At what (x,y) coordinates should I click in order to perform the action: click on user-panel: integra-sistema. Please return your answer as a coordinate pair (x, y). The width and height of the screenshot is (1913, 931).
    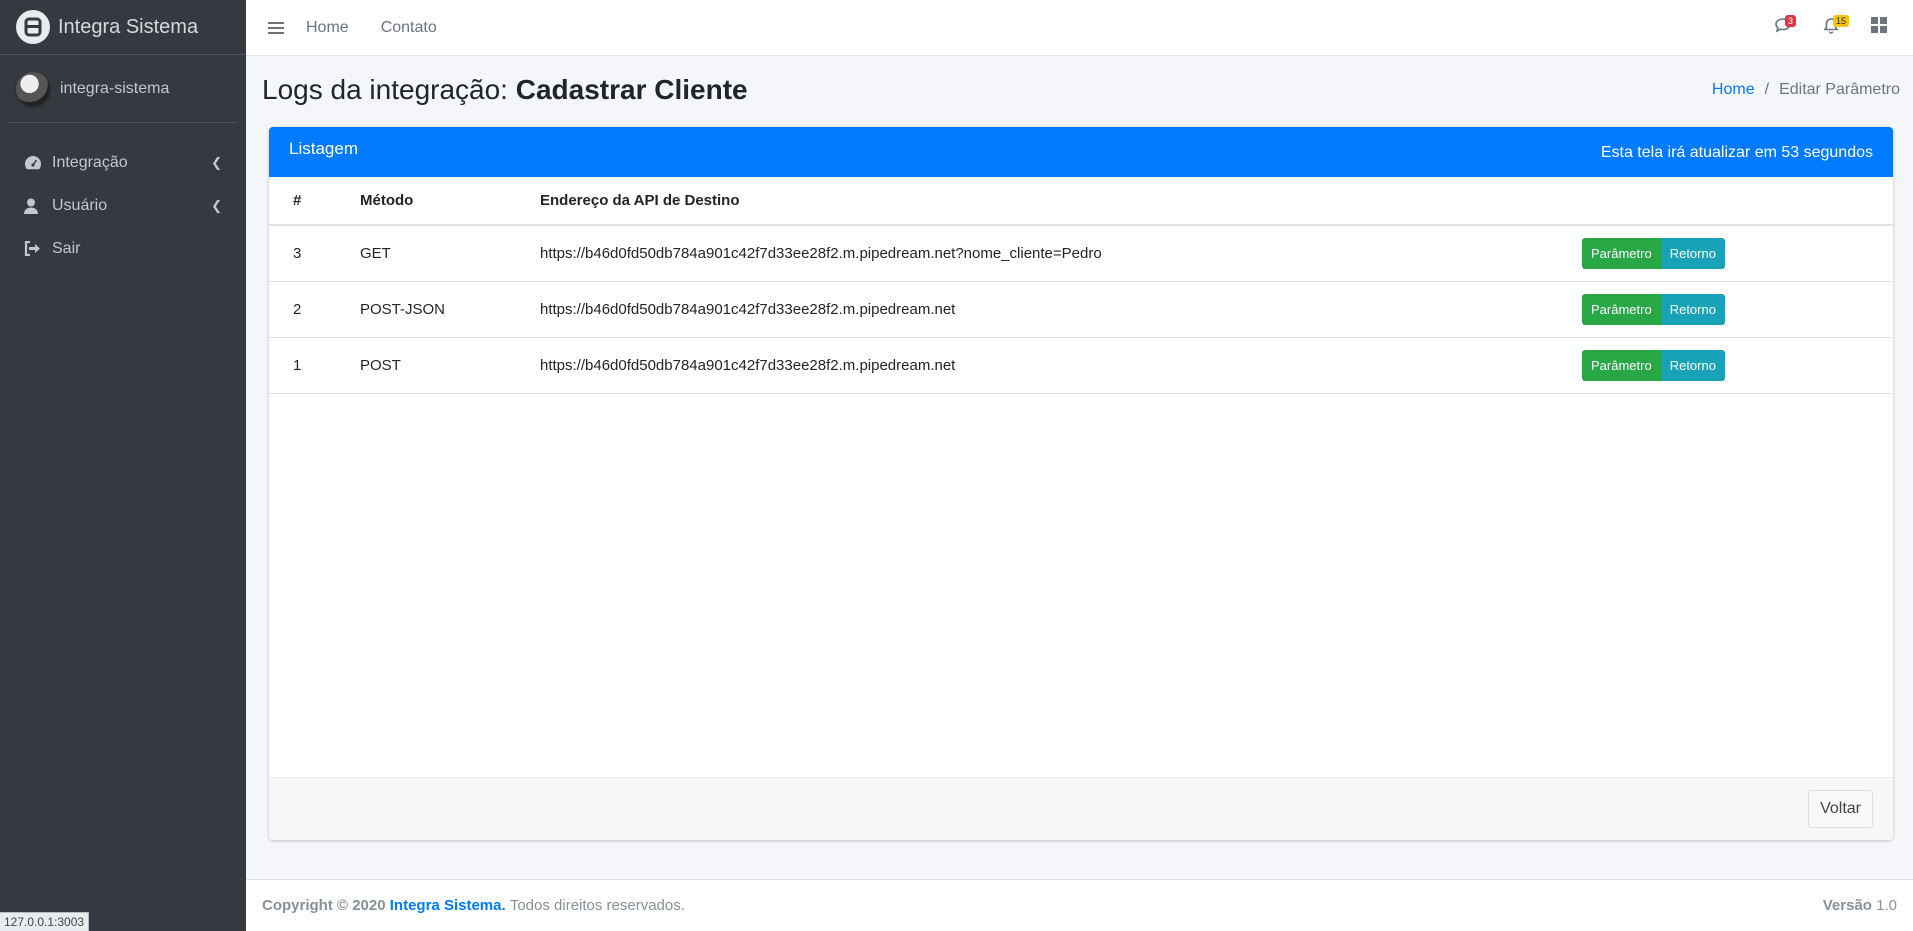
    Looking at the image, I should click on (123, 89).